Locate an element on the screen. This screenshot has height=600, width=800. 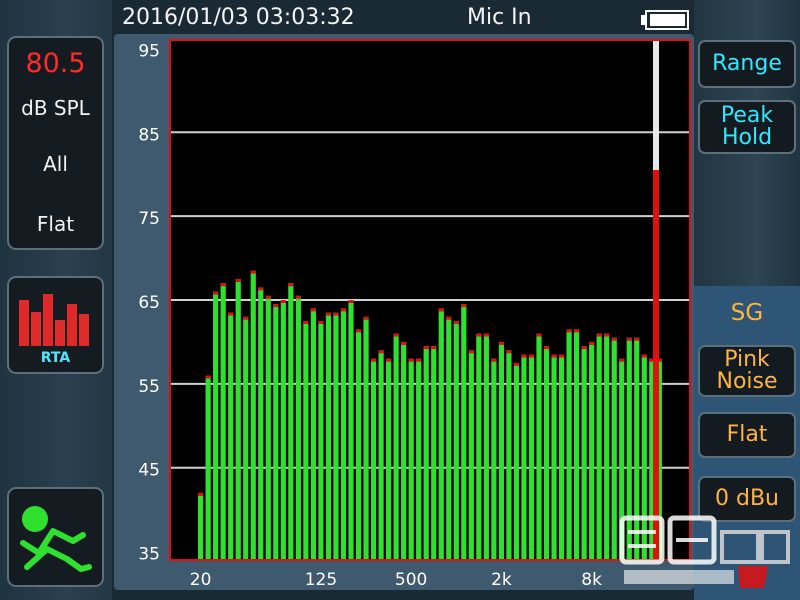
y-tick-label: 65 is located at coordinates (149, 303).